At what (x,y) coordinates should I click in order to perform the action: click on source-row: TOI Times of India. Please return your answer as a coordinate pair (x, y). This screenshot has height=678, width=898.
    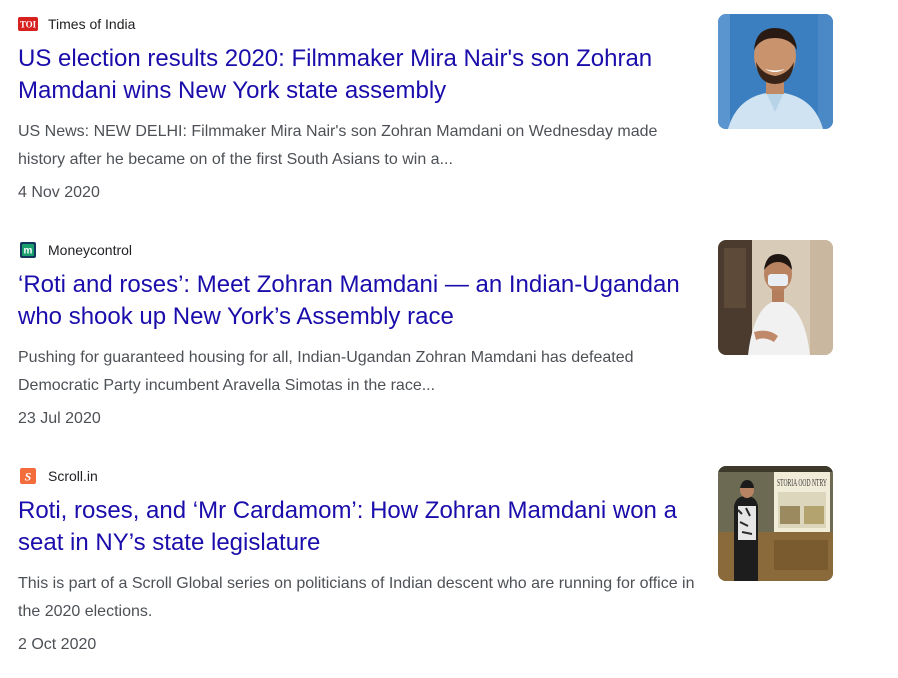
    Looking at the image, I should click on (76, 24).